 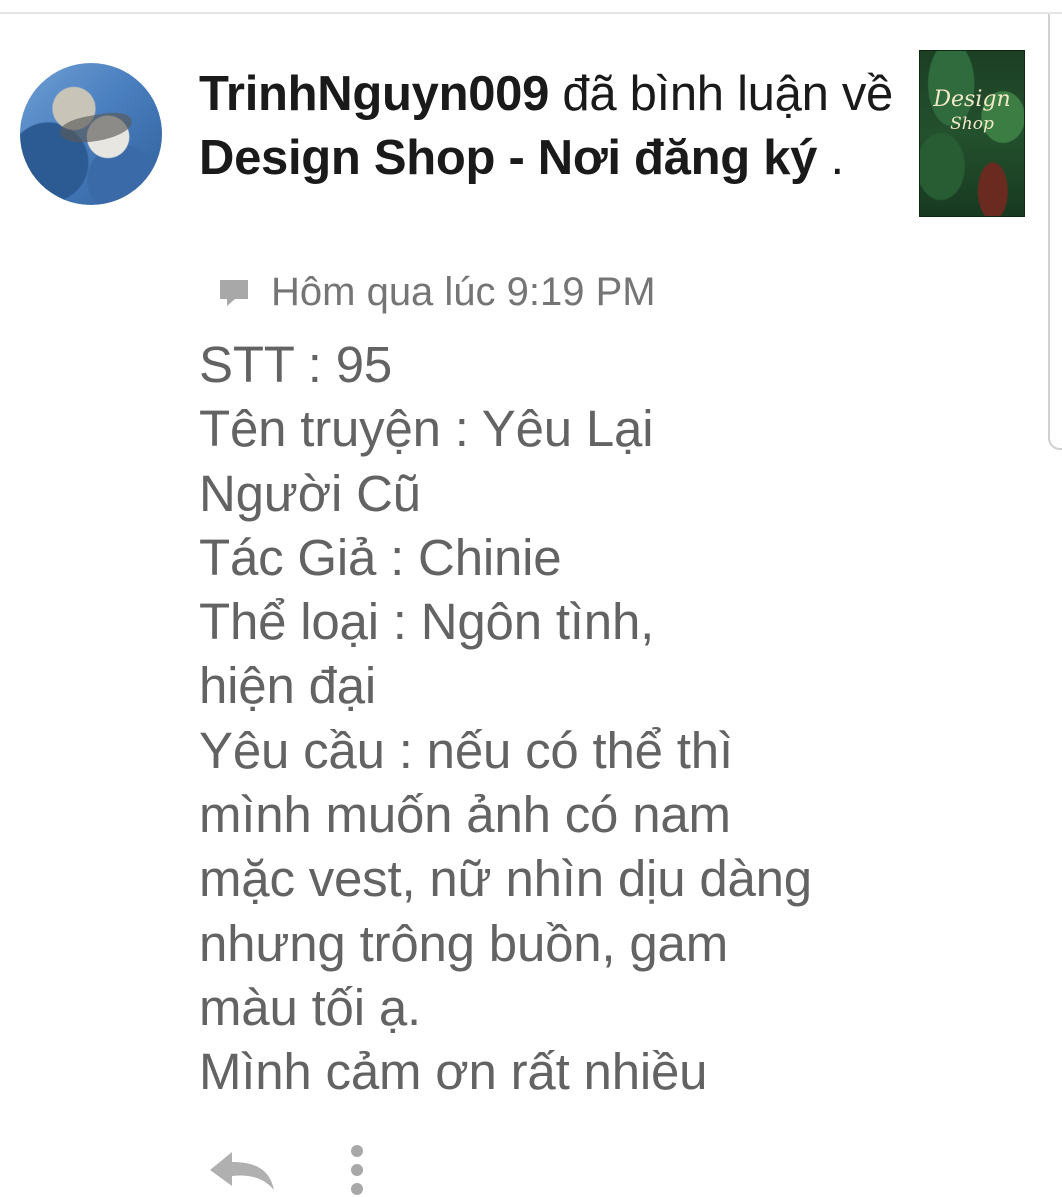 I want to click on post-thumbnail: Design Shop, so click(x=972, y=133).